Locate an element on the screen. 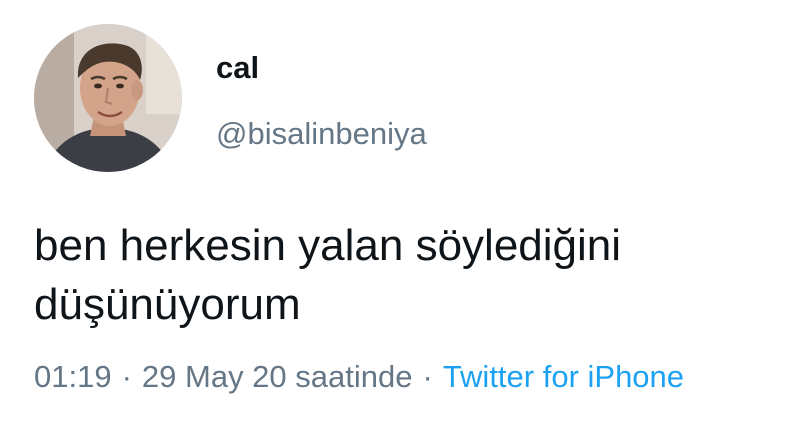 The width and height of the screenshot is (811, 423). avatar is located at coordinates (108, 98).